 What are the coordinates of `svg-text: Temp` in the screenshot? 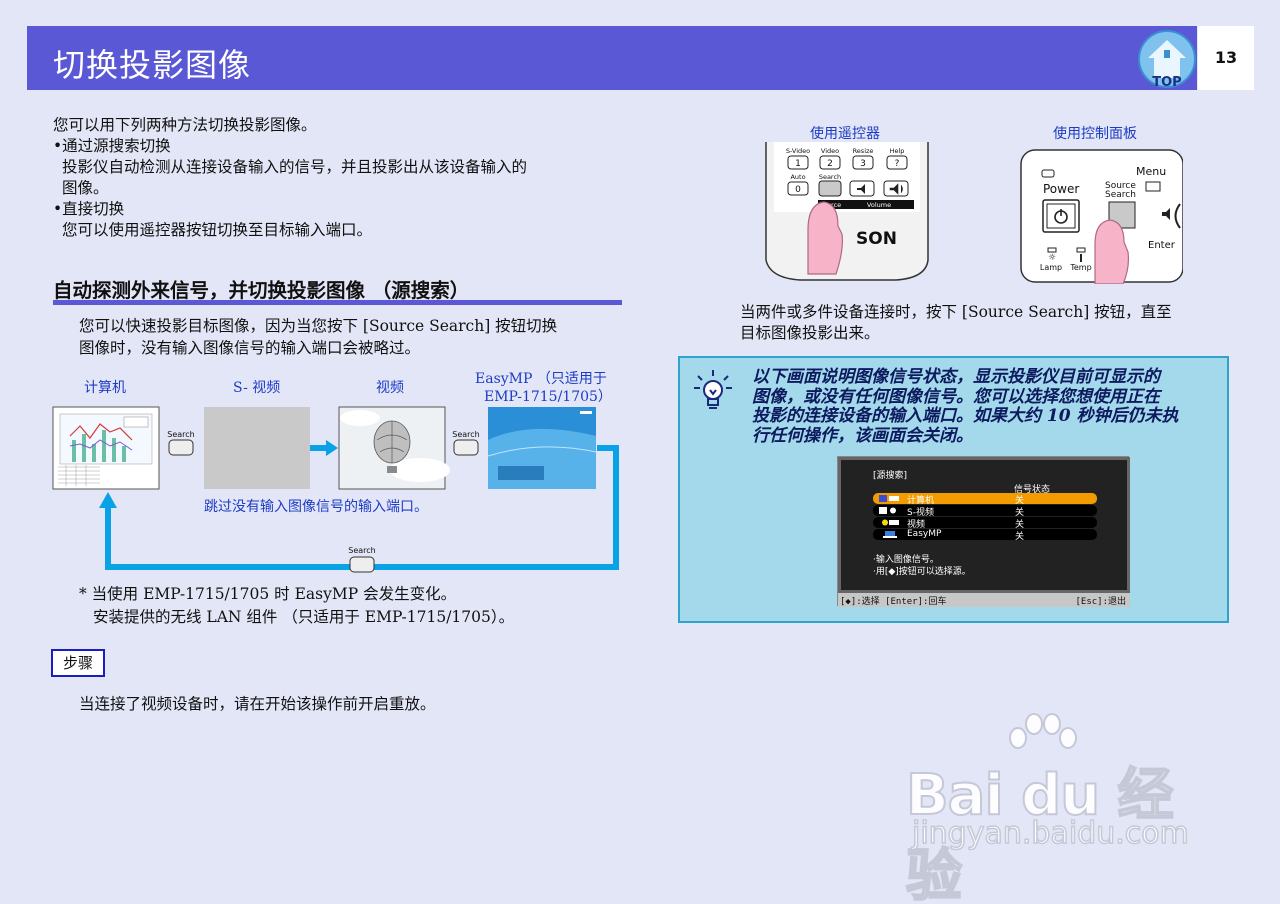 It's located at (1080, 267).